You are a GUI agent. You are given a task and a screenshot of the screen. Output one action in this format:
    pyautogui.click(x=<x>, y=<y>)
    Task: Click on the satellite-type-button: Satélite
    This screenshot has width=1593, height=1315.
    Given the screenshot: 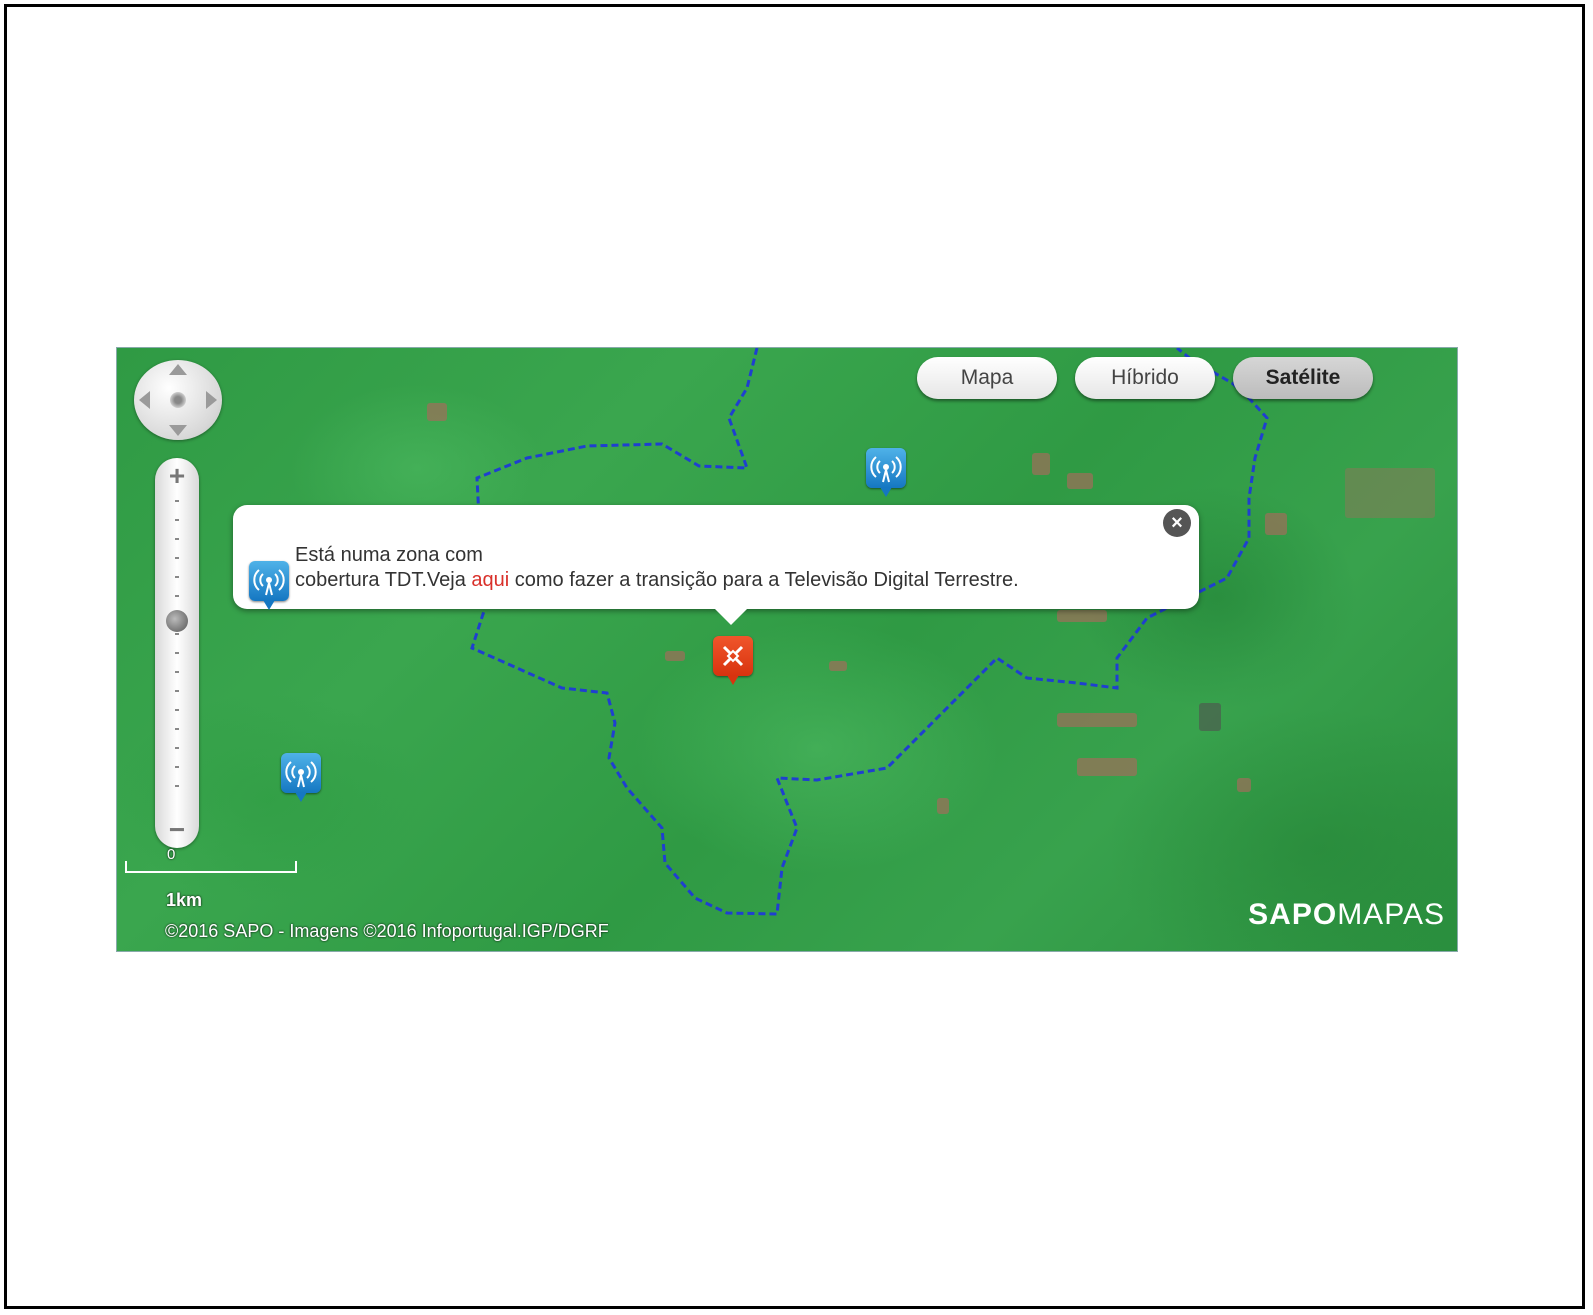 What is the action you would take?
    pyautogui.click(x=1303, y=378)
    